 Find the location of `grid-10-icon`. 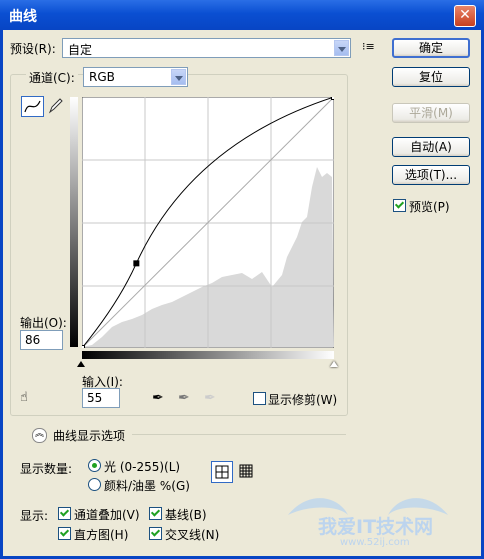

grid-10-icon is located at coordinates (246, 471).